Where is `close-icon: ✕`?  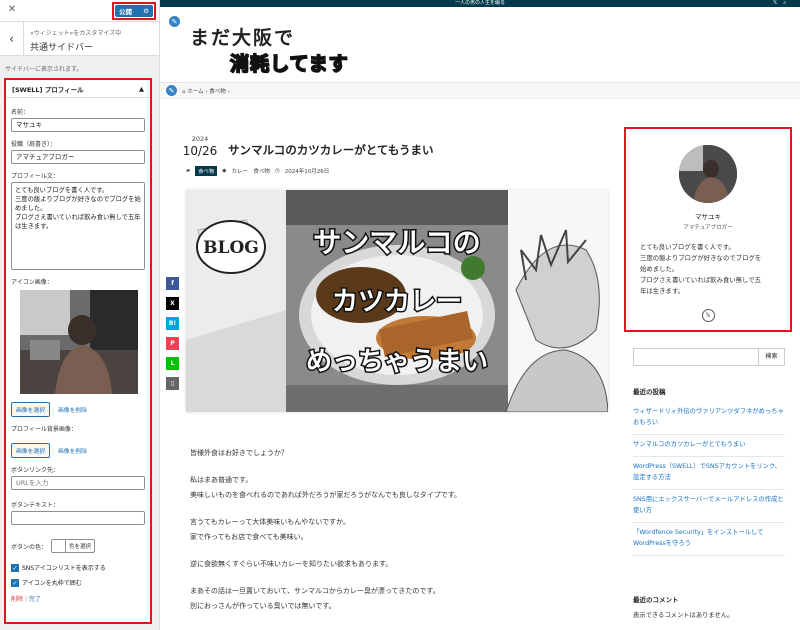
close-icon: ✕ is located at coordinates (12, 10).